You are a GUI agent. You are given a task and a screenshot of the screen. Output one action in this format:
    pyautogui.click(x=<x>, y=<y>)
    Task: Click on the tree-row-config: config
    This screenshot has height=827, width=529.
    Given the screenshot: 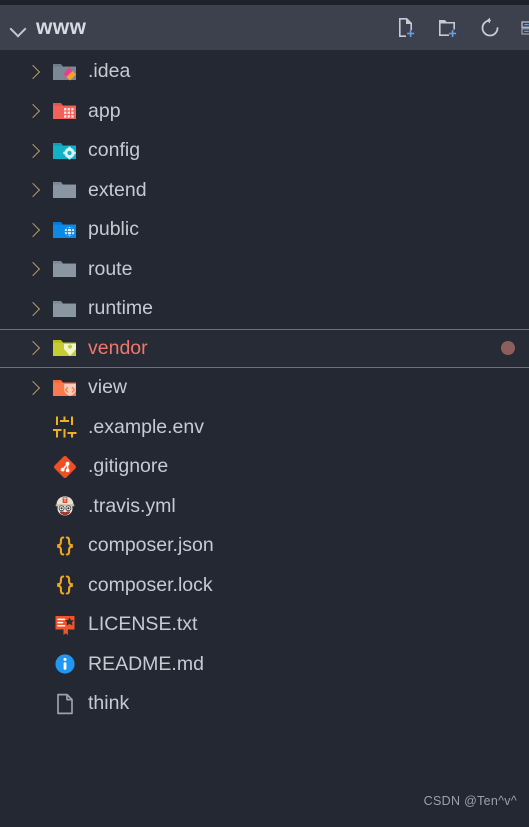 What is the action you would take?
    pyautogui.click(x=264, y=151)
    